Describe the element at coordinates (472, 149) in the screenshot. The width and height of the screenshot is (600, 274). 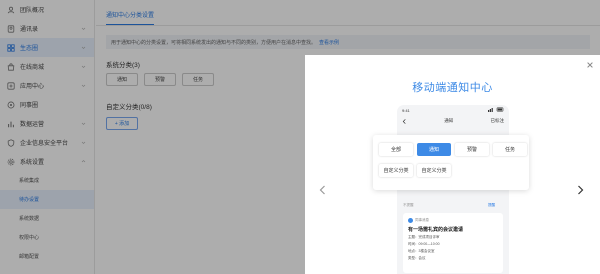
I see `category-pill-warning: 预警` at that location.